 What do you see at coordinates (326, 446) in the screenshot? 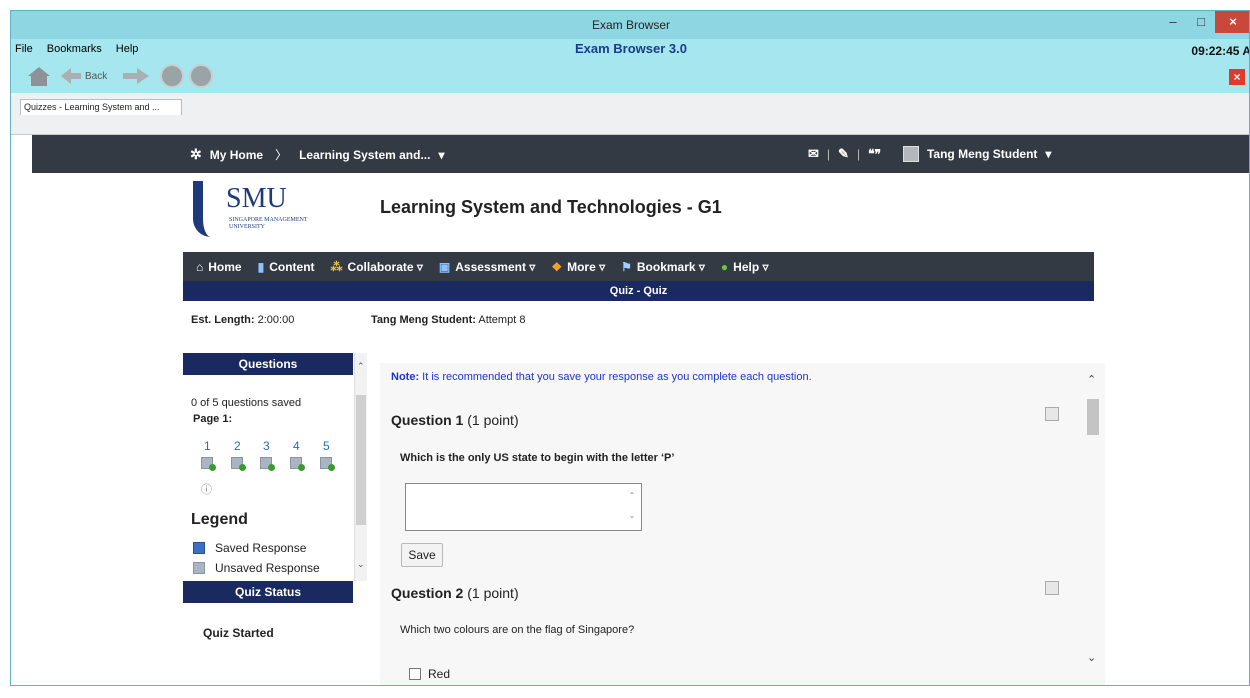
I see `question-link-5: 5` at bounding box center [326, 446].